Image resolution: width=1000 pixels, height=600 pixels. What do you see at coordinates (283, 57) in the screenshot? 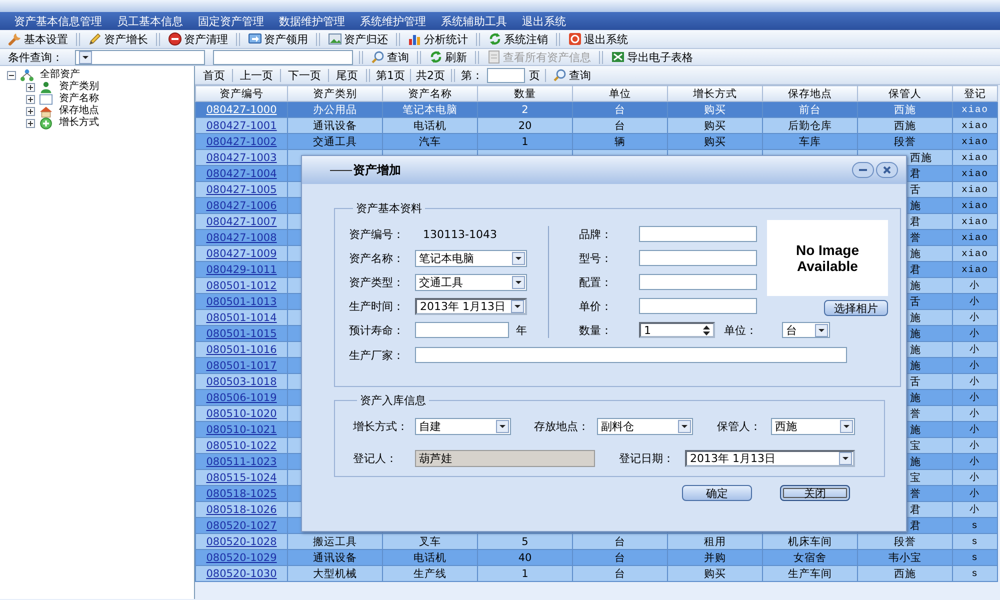
I see `search-field` at bounding box center [283, 57].